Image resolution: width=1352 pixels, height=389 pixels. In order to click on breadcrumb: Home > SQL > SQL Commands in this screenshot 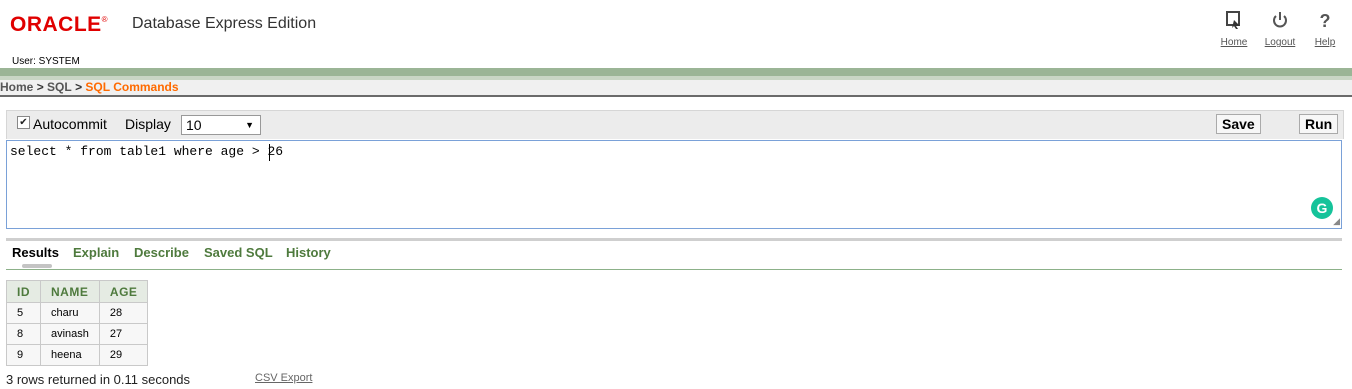, I will do `click(676, 88)`.